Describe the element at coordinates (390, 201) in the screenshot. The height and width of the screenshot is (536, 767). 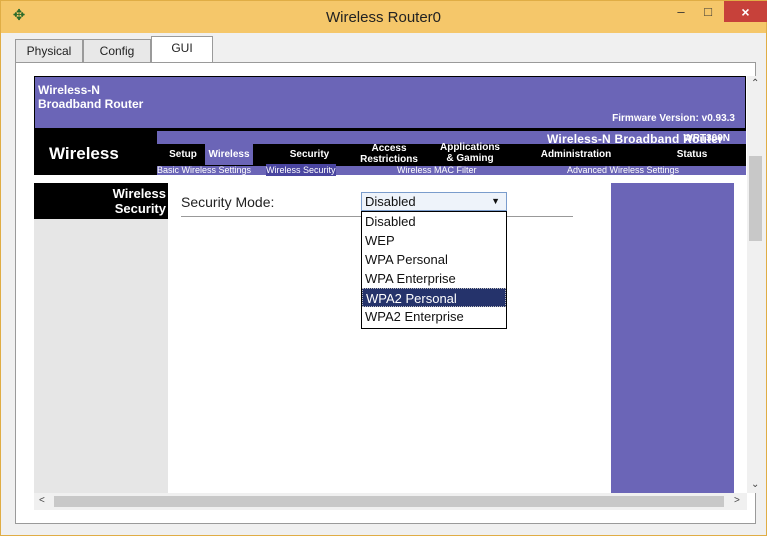
I see `security-mode-value: Disabled` at that location.